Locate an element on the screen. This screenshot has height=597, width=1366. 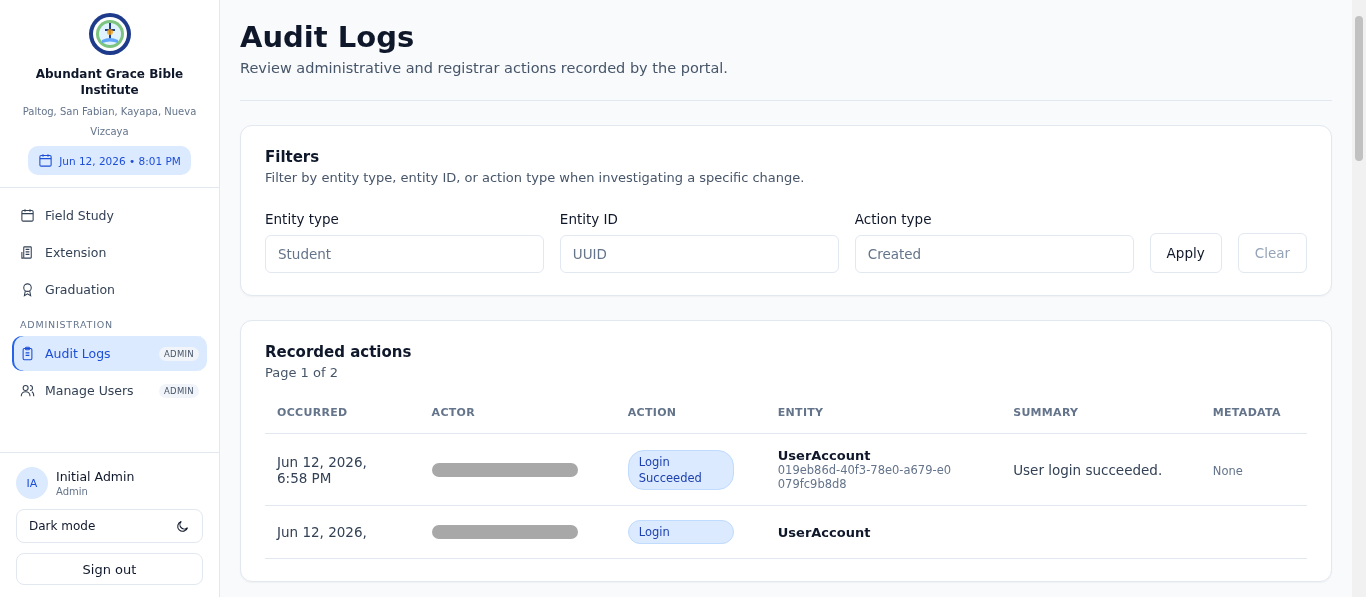
users-icon is located at coordinates (27, 390).